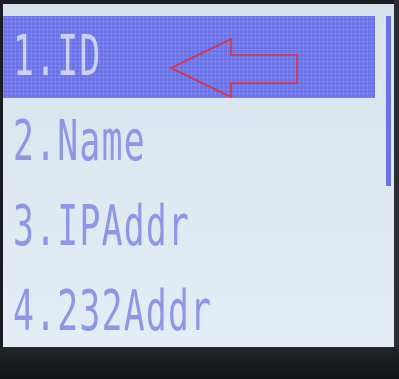  What do you see at coordinates (396, 173) in the screenshot?
I see `screen-bezel-right` at bounding box center [396, 173].